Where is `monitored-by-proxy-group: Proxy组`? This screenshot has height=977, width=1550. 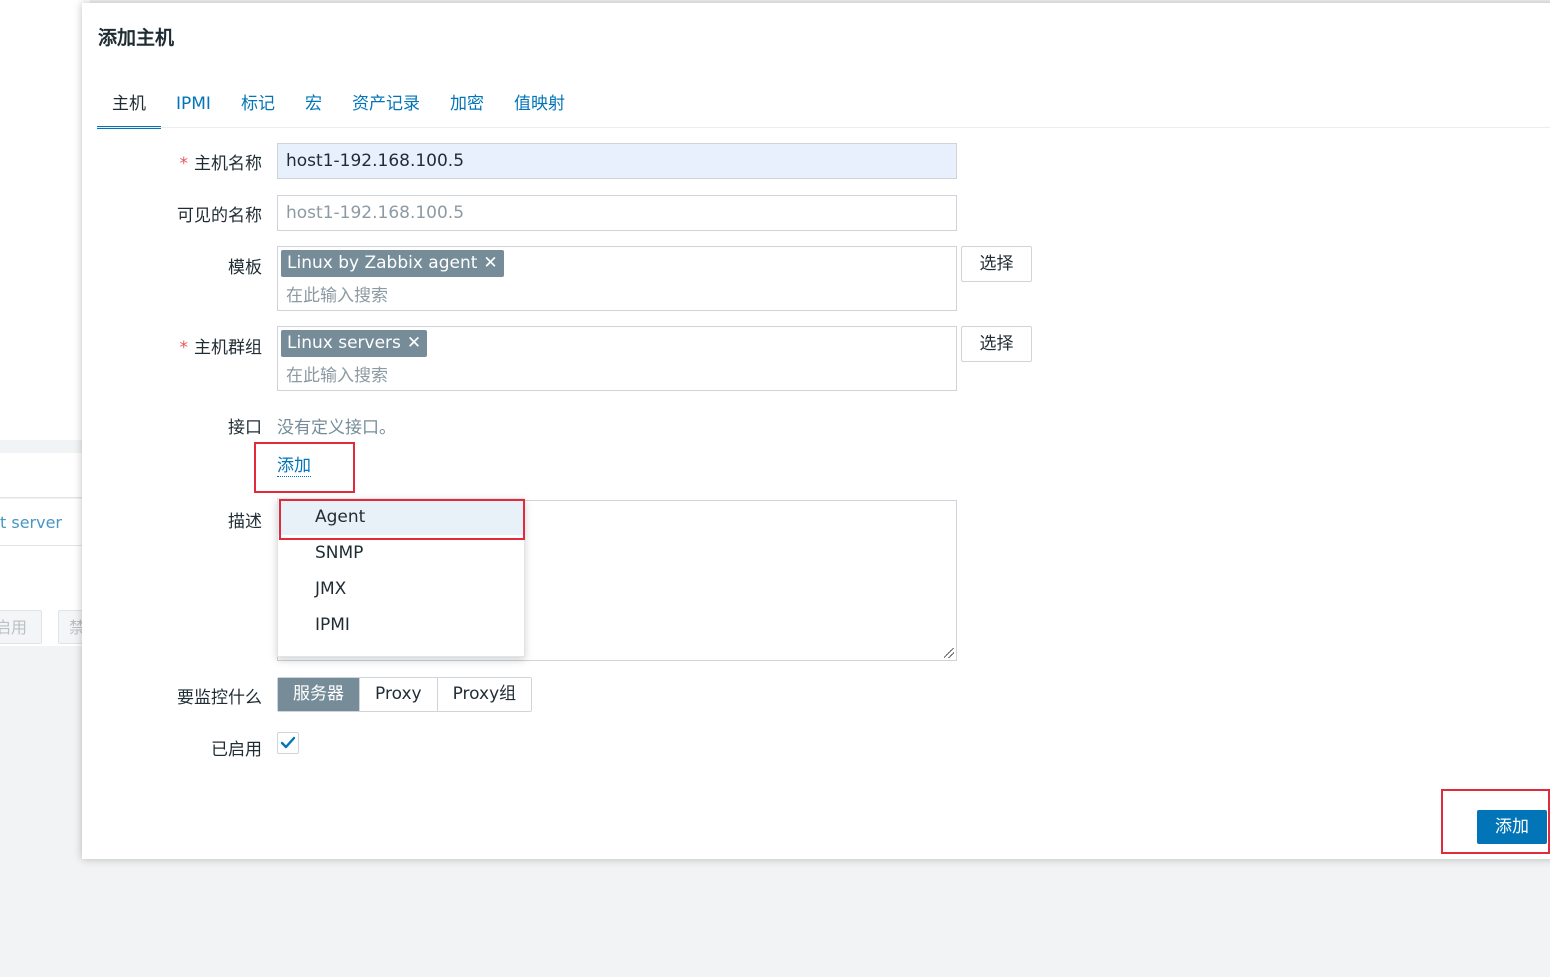 monitored-by-proxy-group: Proxy组 is located at coordinates (484, 694).